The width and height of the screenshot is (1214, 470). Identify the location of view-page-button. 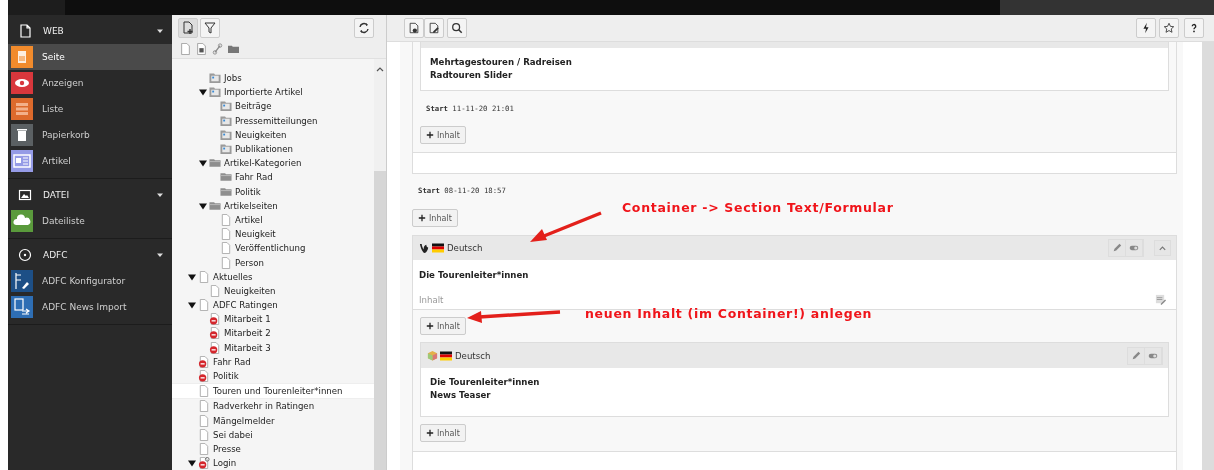
(414, 28).